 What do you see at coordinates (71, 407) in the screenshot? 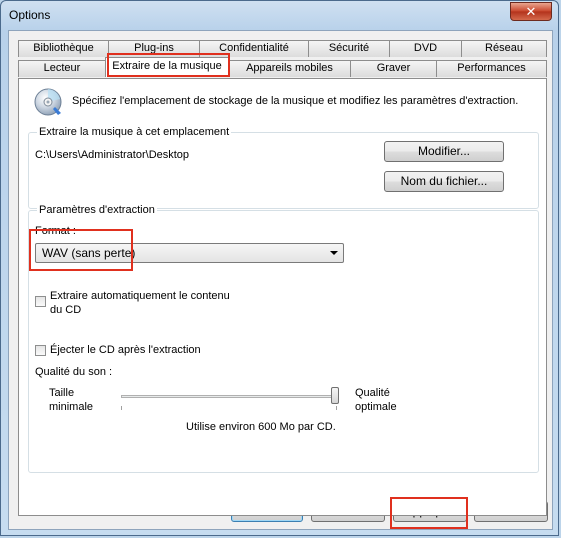
I see `min-size-label-line2: minimale` at bounding box center [71, 407].